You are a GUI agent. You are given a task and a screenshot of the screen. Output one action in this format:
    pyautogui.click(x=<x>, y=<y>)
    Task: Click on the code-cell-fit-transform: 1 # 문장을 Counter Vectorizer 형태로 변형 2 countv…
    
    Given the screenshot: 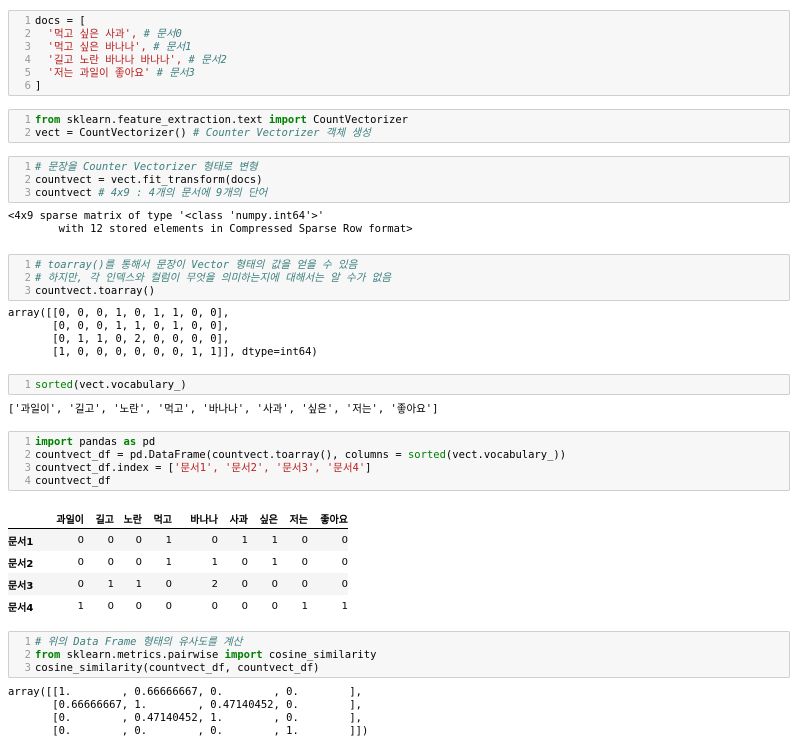 What is the action you would take?
    pyautogui.click(x=399, y=179)
    